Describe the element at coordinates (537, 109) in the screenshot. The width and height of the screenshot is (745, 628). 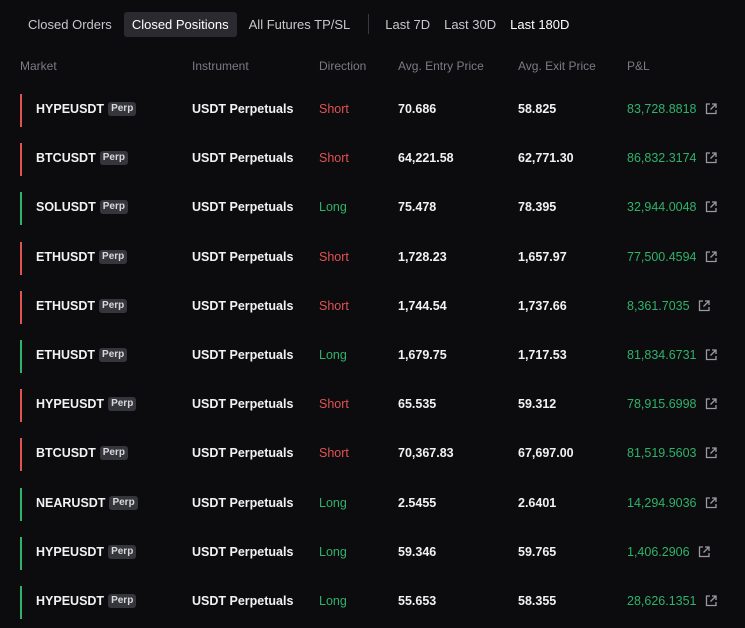
I see `exit-price-cell: 58.825` at that location.